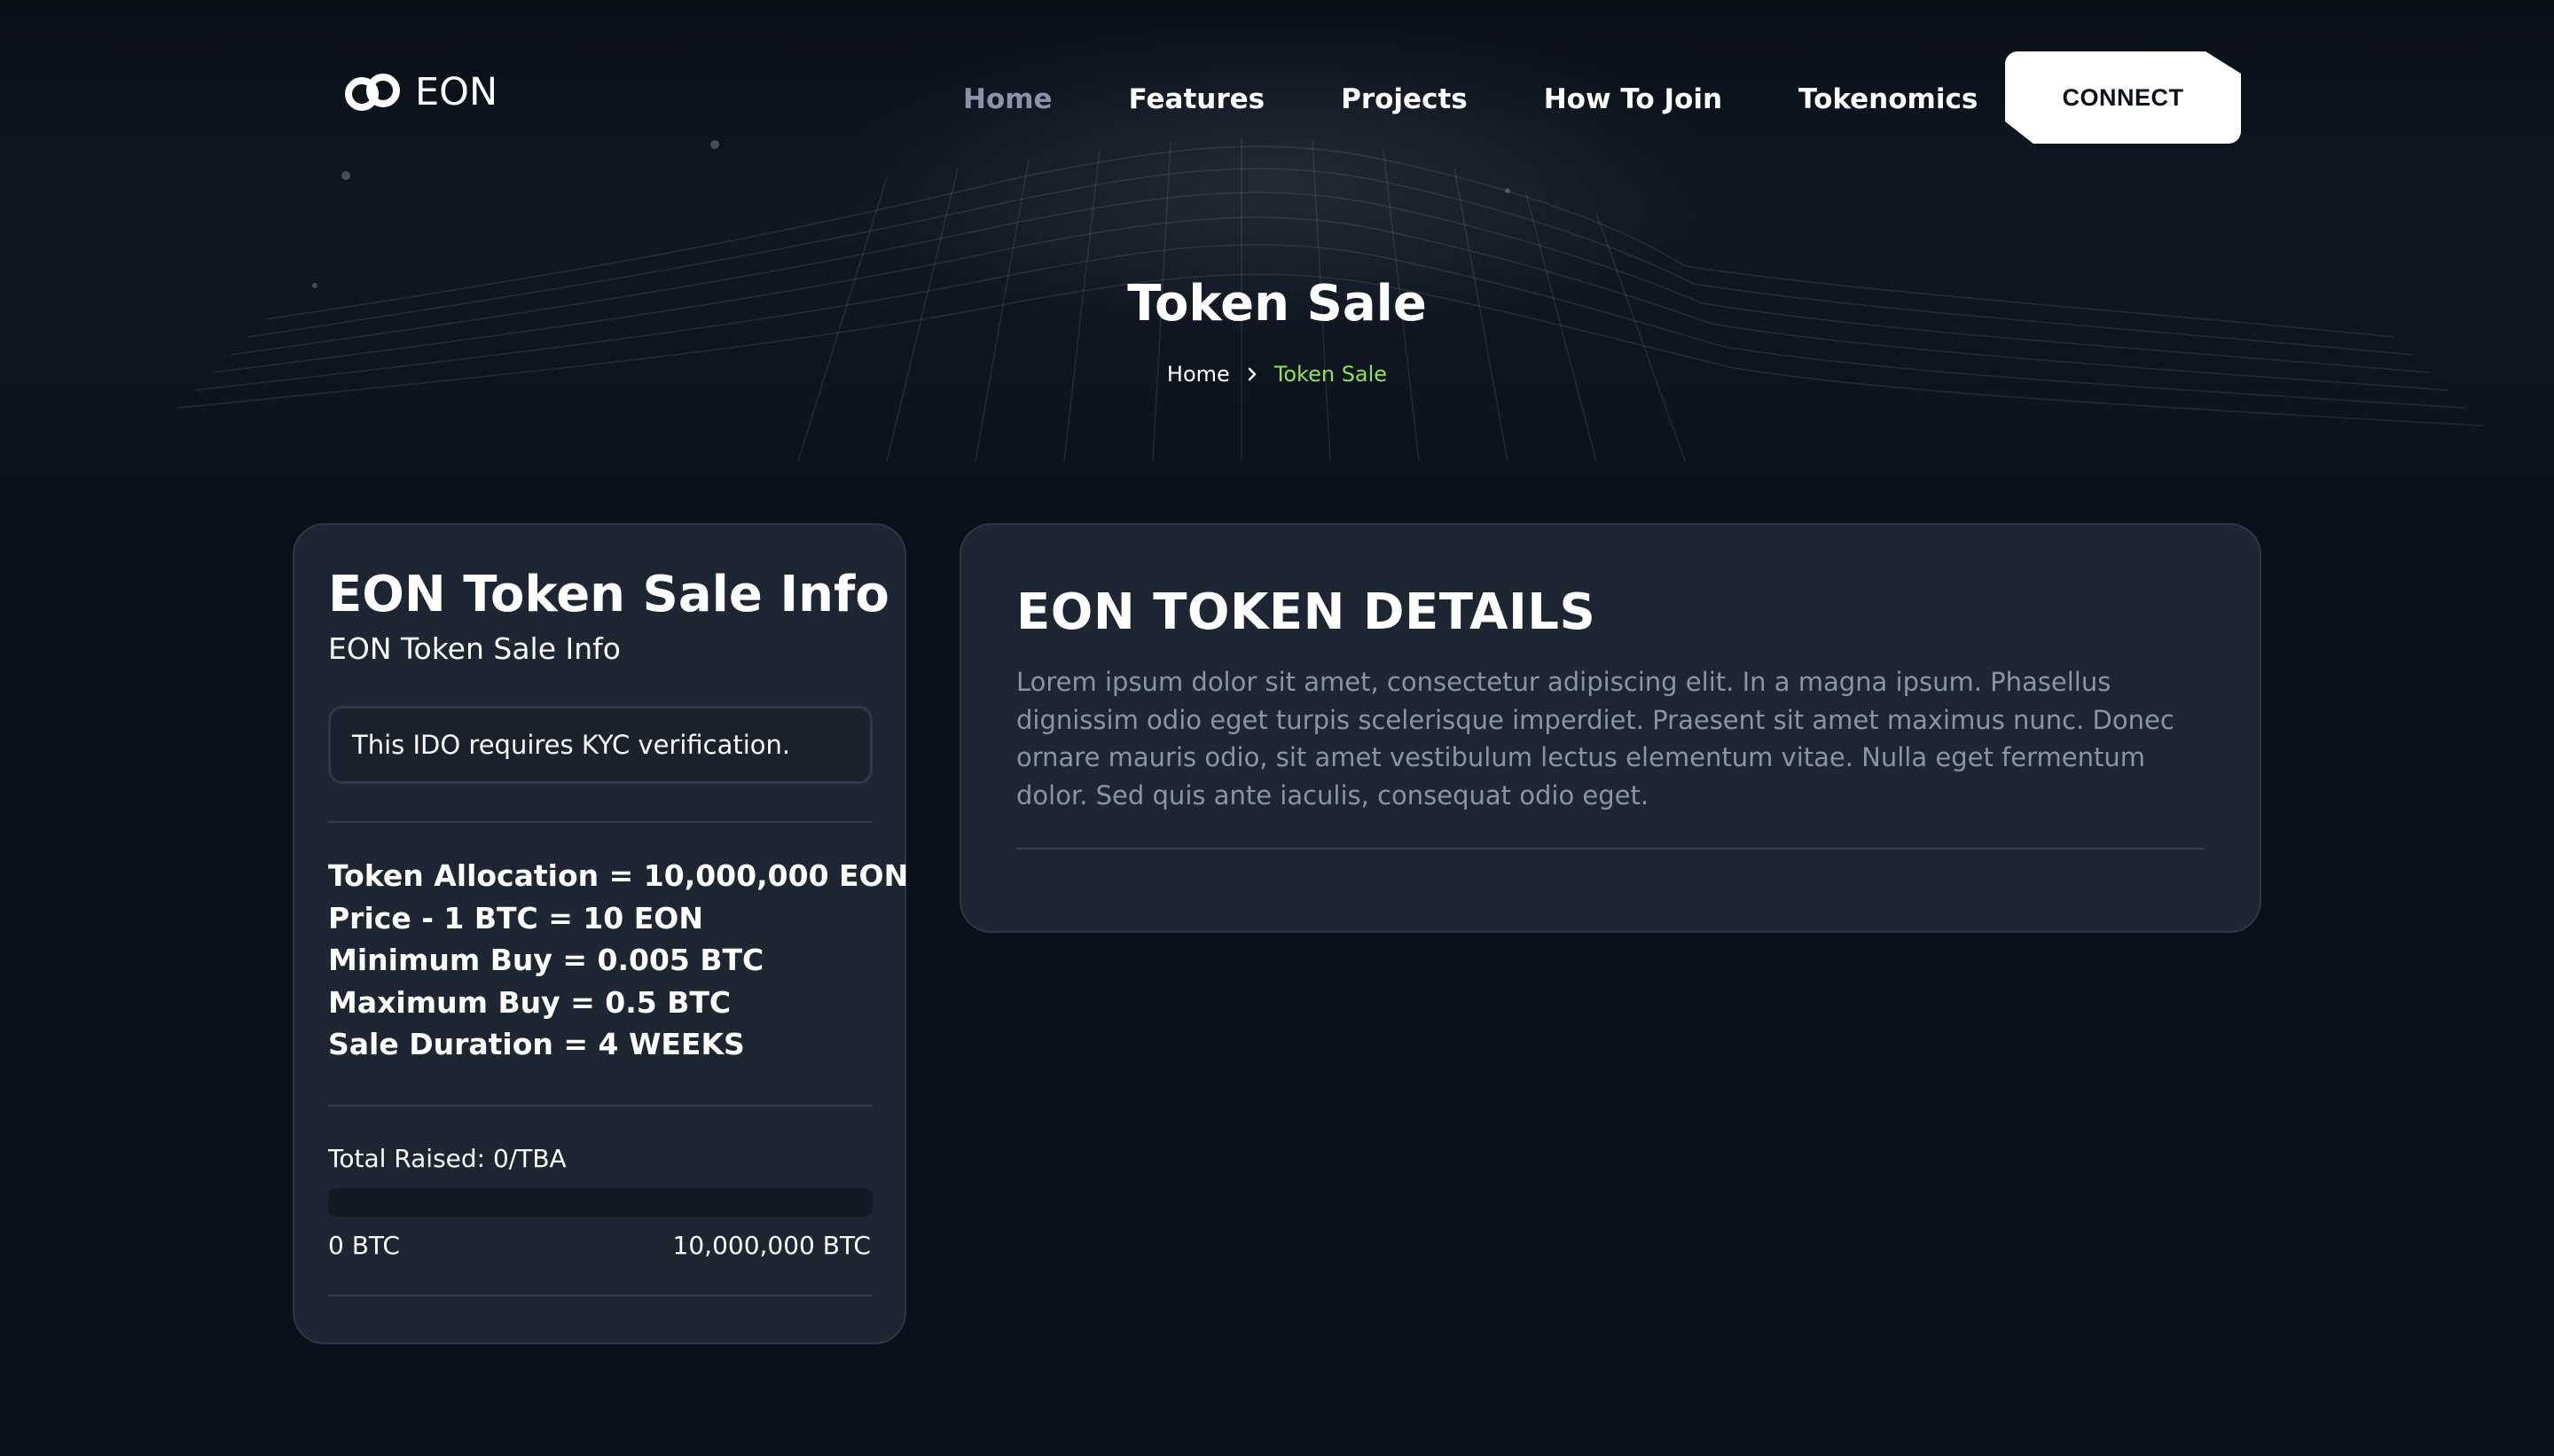 The width and height of the screenshot is (2554, 1456). Describe the element at coordinates (600, 745) in the screenshot. I see `kyc-notice: This IDO requires KYC verification.` at that location.